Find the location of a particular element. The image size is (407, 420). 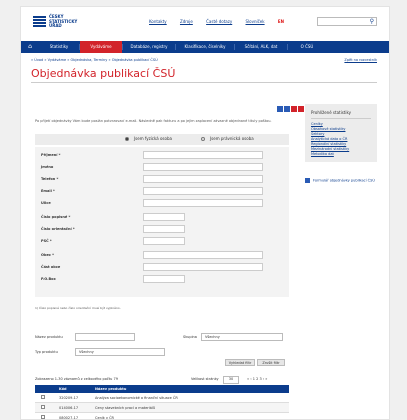

nav-item-databases: Databáze, registry is located at coordinates (149, 47).